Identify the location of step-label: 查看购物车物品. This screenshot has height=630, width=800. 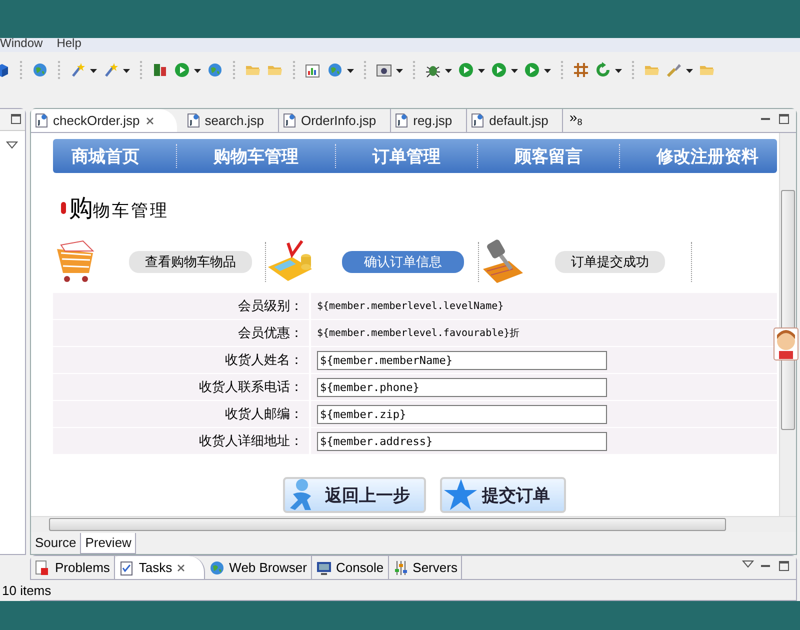
(190, 262).